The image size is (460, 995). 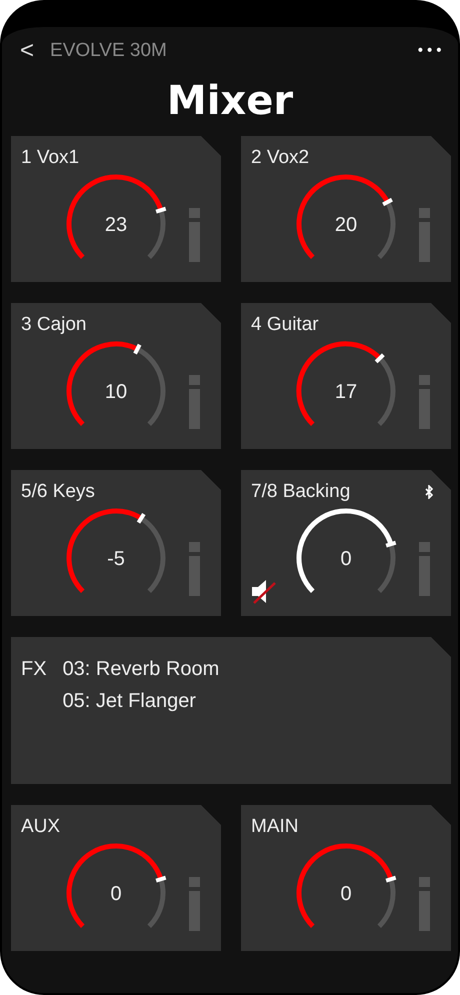 I want to click on fx-card: FX 03: Reverb Room 05: Jet Flanger, so click(x=231, y=710).